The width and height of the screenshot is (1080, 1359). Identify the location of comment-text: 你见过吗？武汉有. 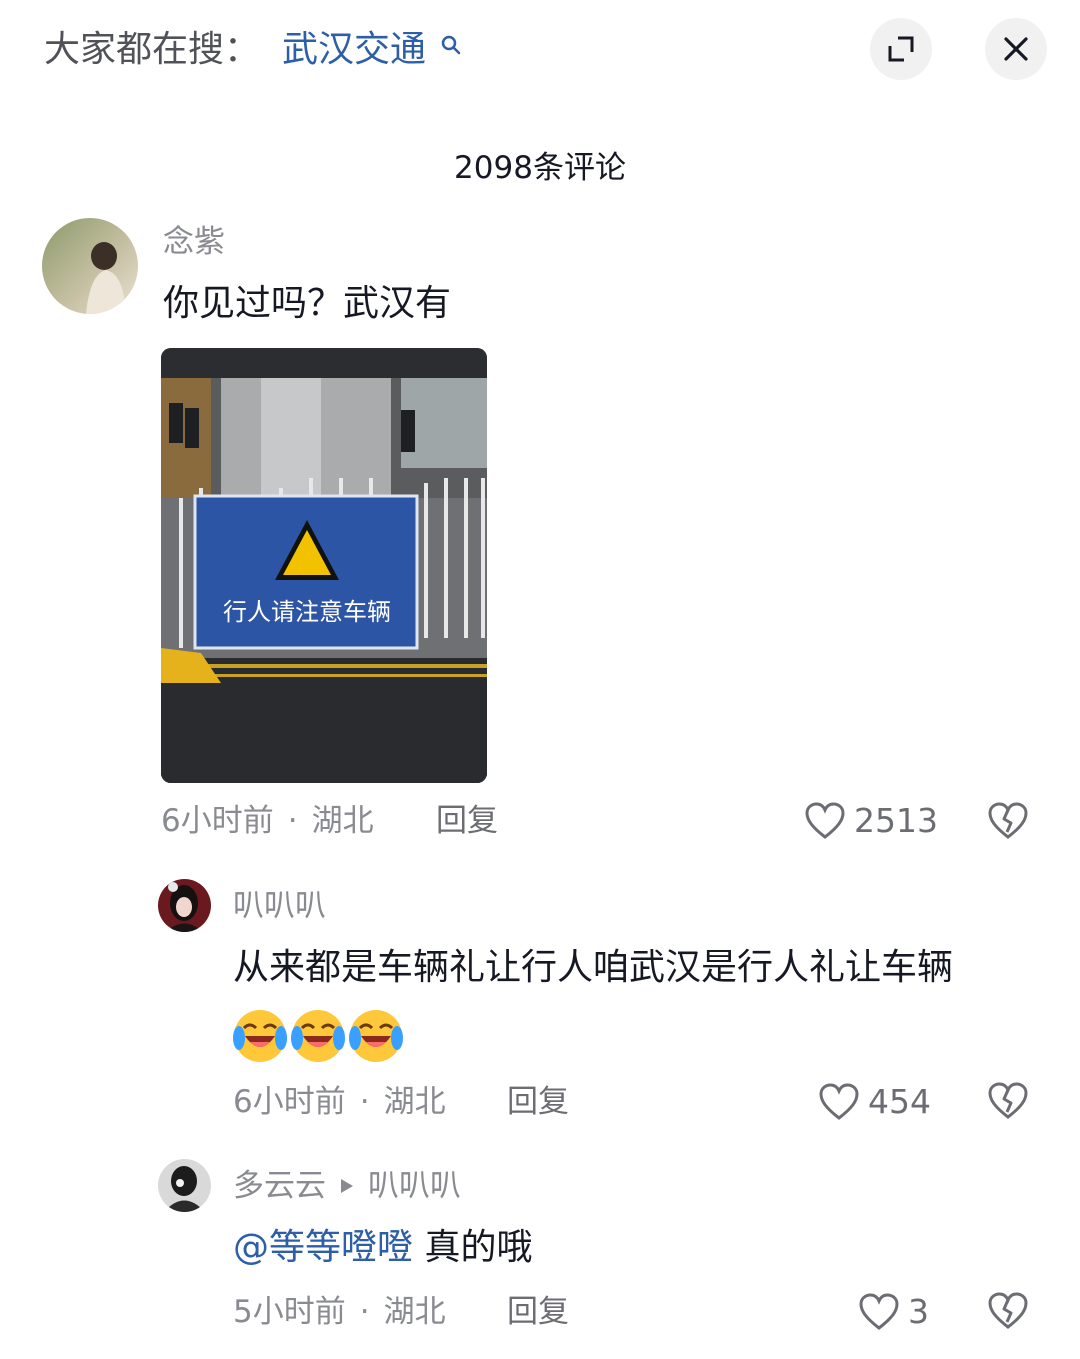
(307, 303).